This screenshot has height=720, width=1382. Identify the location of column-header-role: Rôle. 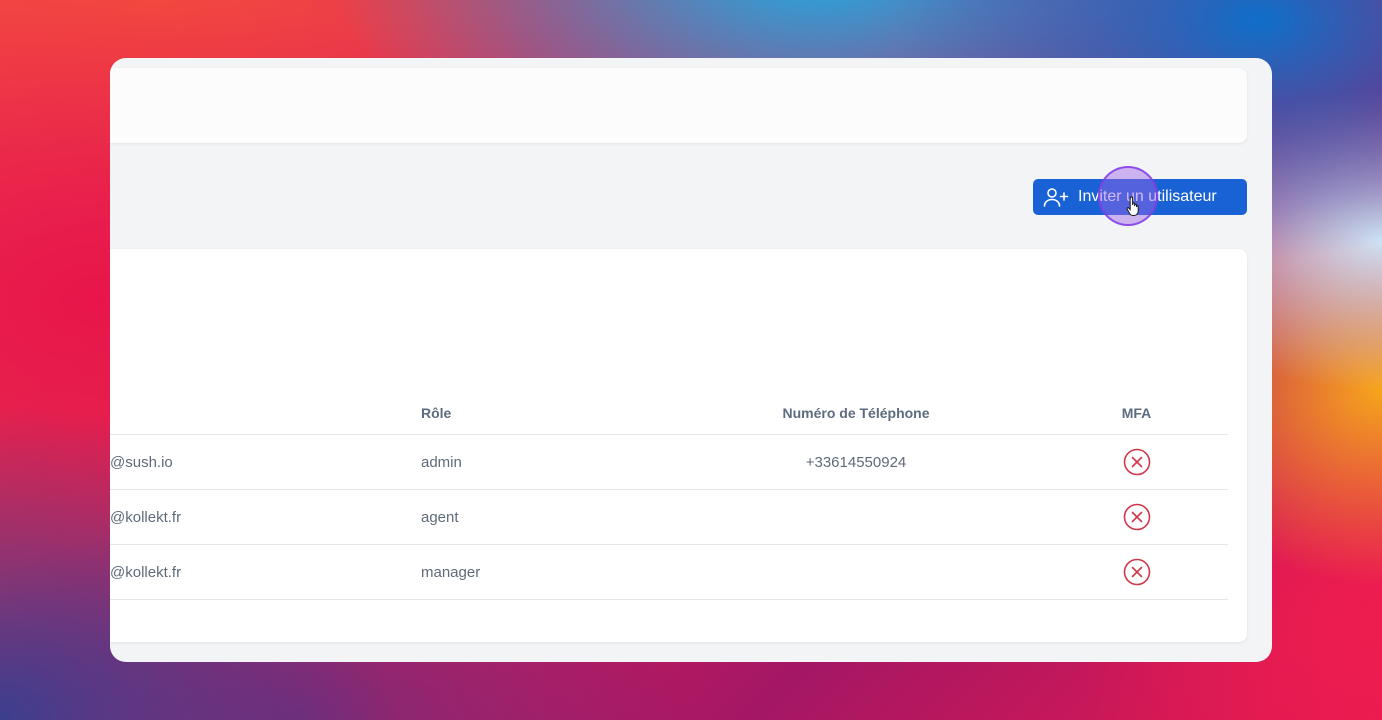
(544, 413).